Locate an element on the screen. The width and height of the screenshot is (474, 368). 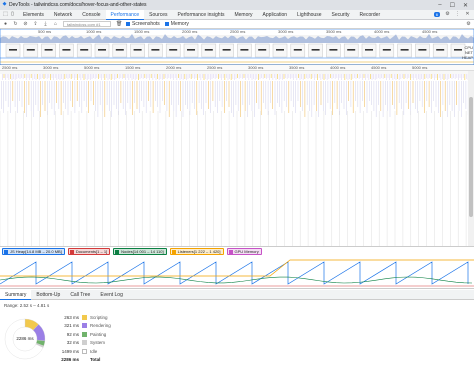
ruler-tick-label: 1000 ms is located at coordinates (94, 31).